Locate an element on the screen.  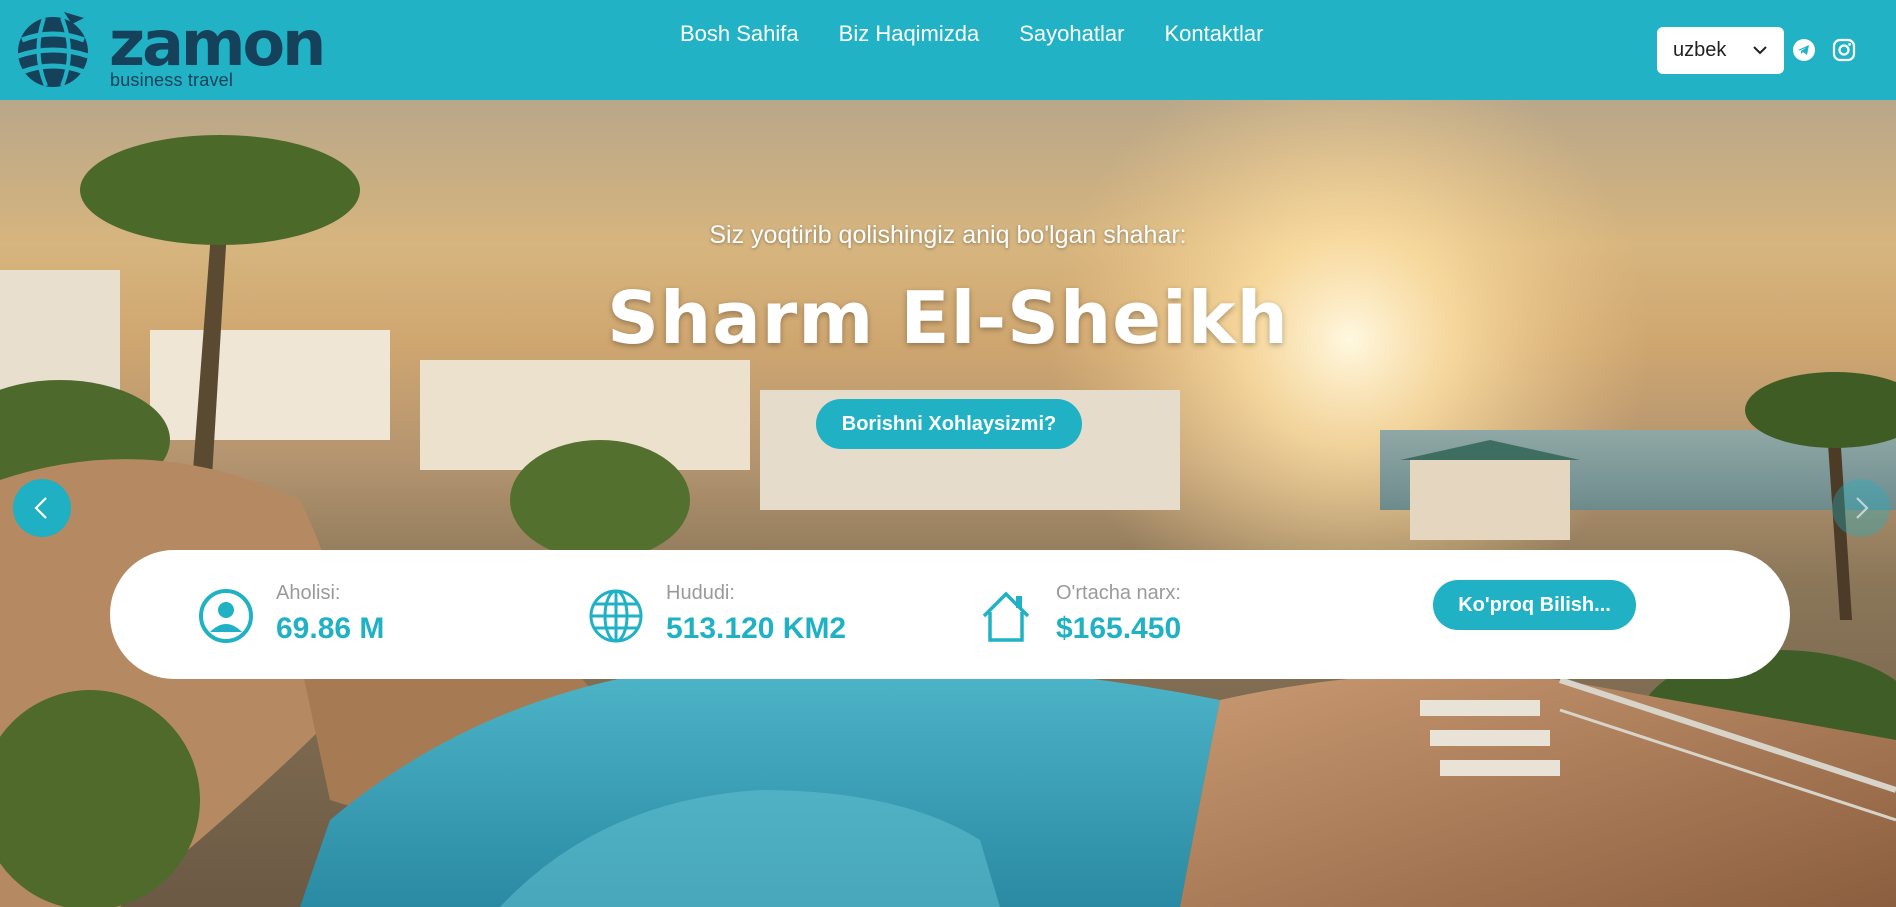
stat-label: O'rtacha narx: is located at coordinates (1118, 593).